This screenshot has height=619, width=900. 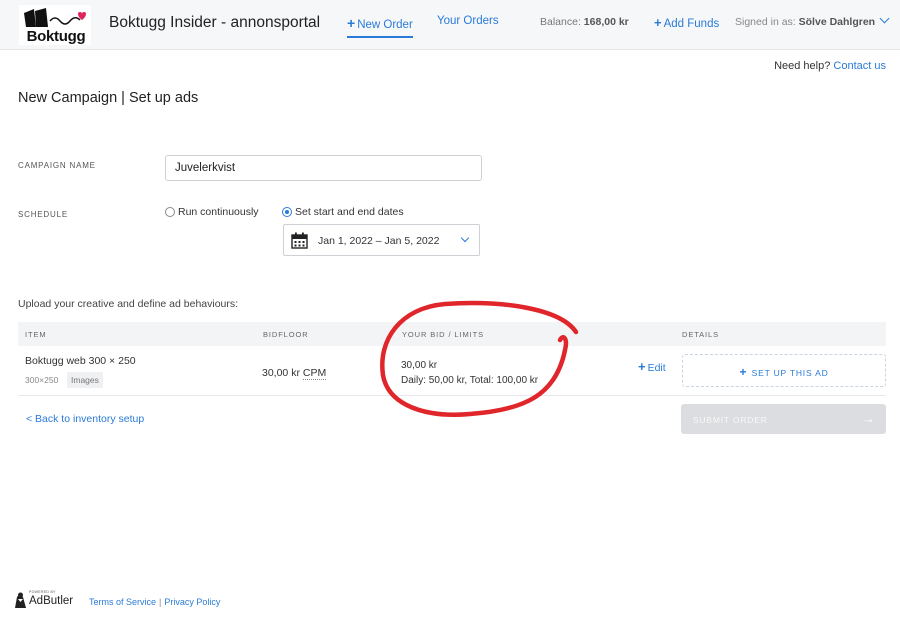 I want to click on run-continuously-label: Run continuously, so click(x=218, y=212).